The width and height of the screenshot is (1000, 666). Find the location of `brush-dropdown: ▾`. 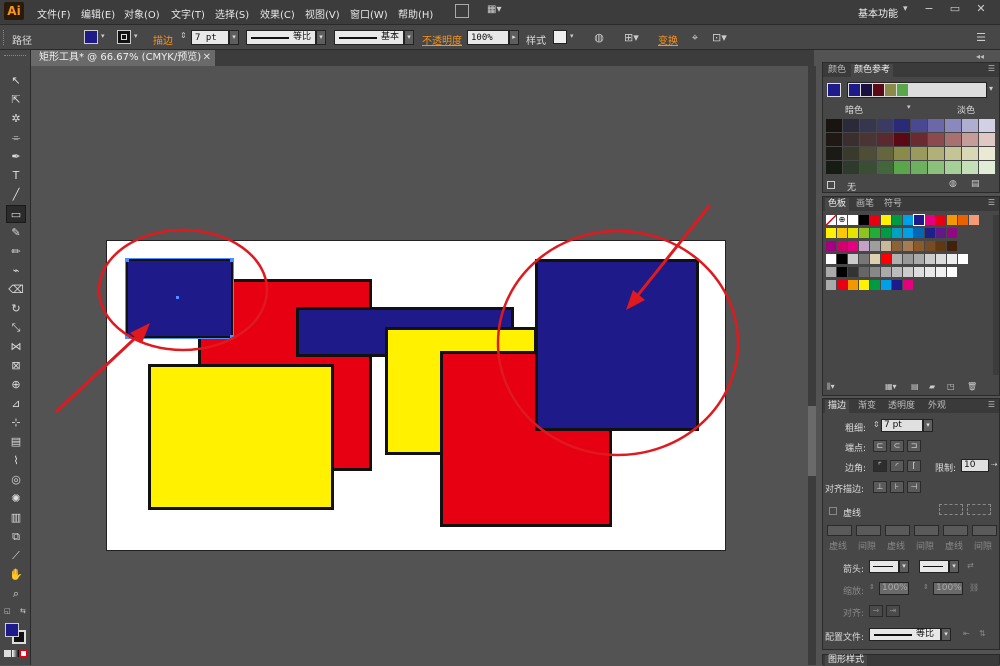

brush-dropdown: ▾ is located at coordinates (409, 37).